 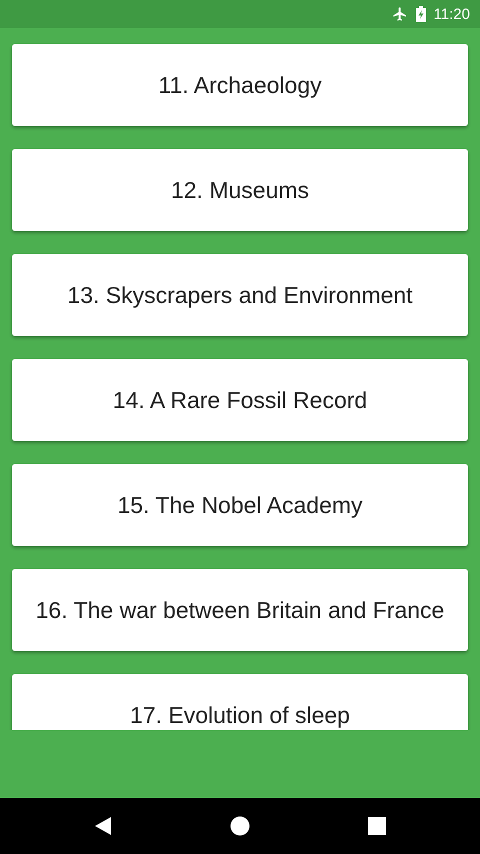 I want to click on lesson-card: 13. Skyscrapers and Environment, so click(x=240, y=295).